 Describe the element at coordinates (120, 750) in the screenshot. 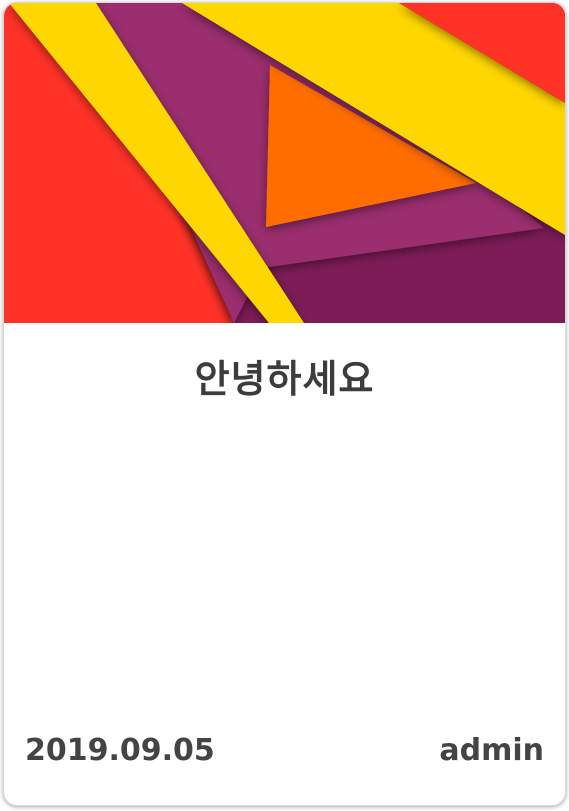

I see `post-date: 2019.09.05` at that location.